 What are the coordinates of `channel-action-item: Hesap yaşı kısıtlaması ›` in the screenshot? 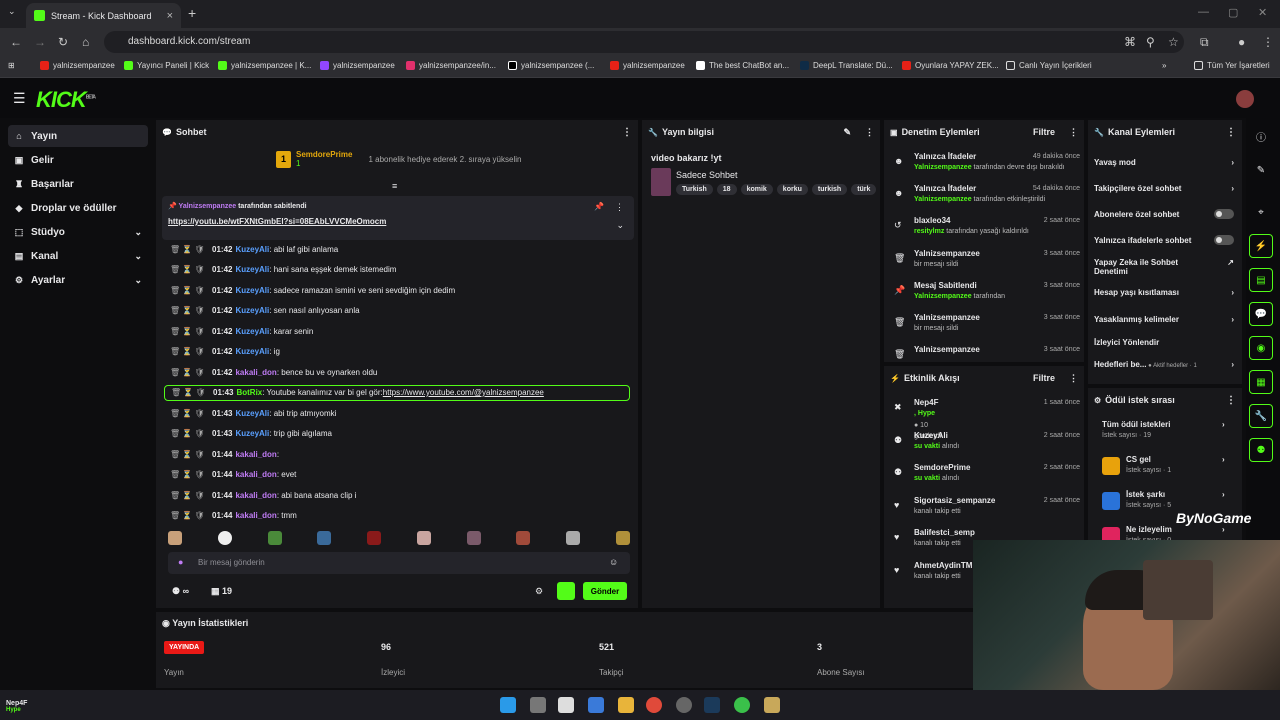 It's located at (1164, 292).